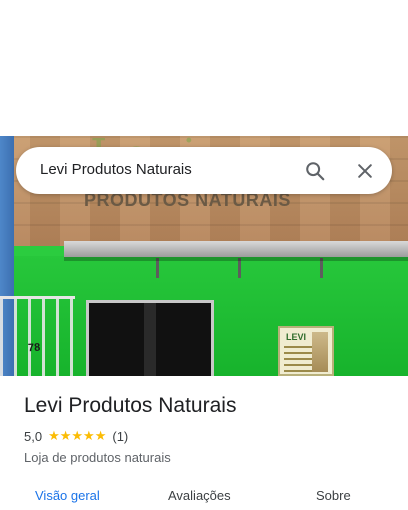 This screenshot has width=408, height=510. Describe the element at coordinates (130, 405) in the screenshot. I see `place-title: Levi Produtos Naturais` at that location.